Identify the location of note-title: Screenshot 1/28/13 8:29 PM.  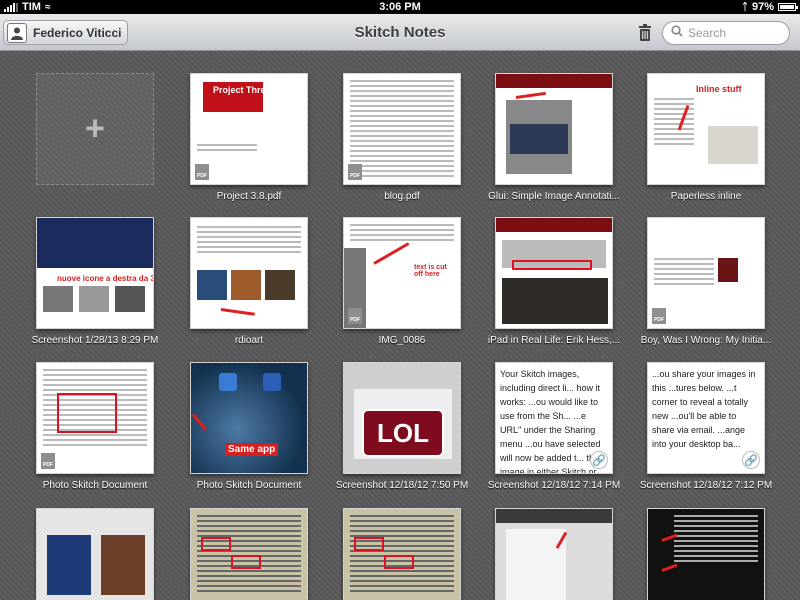
(95, 340).